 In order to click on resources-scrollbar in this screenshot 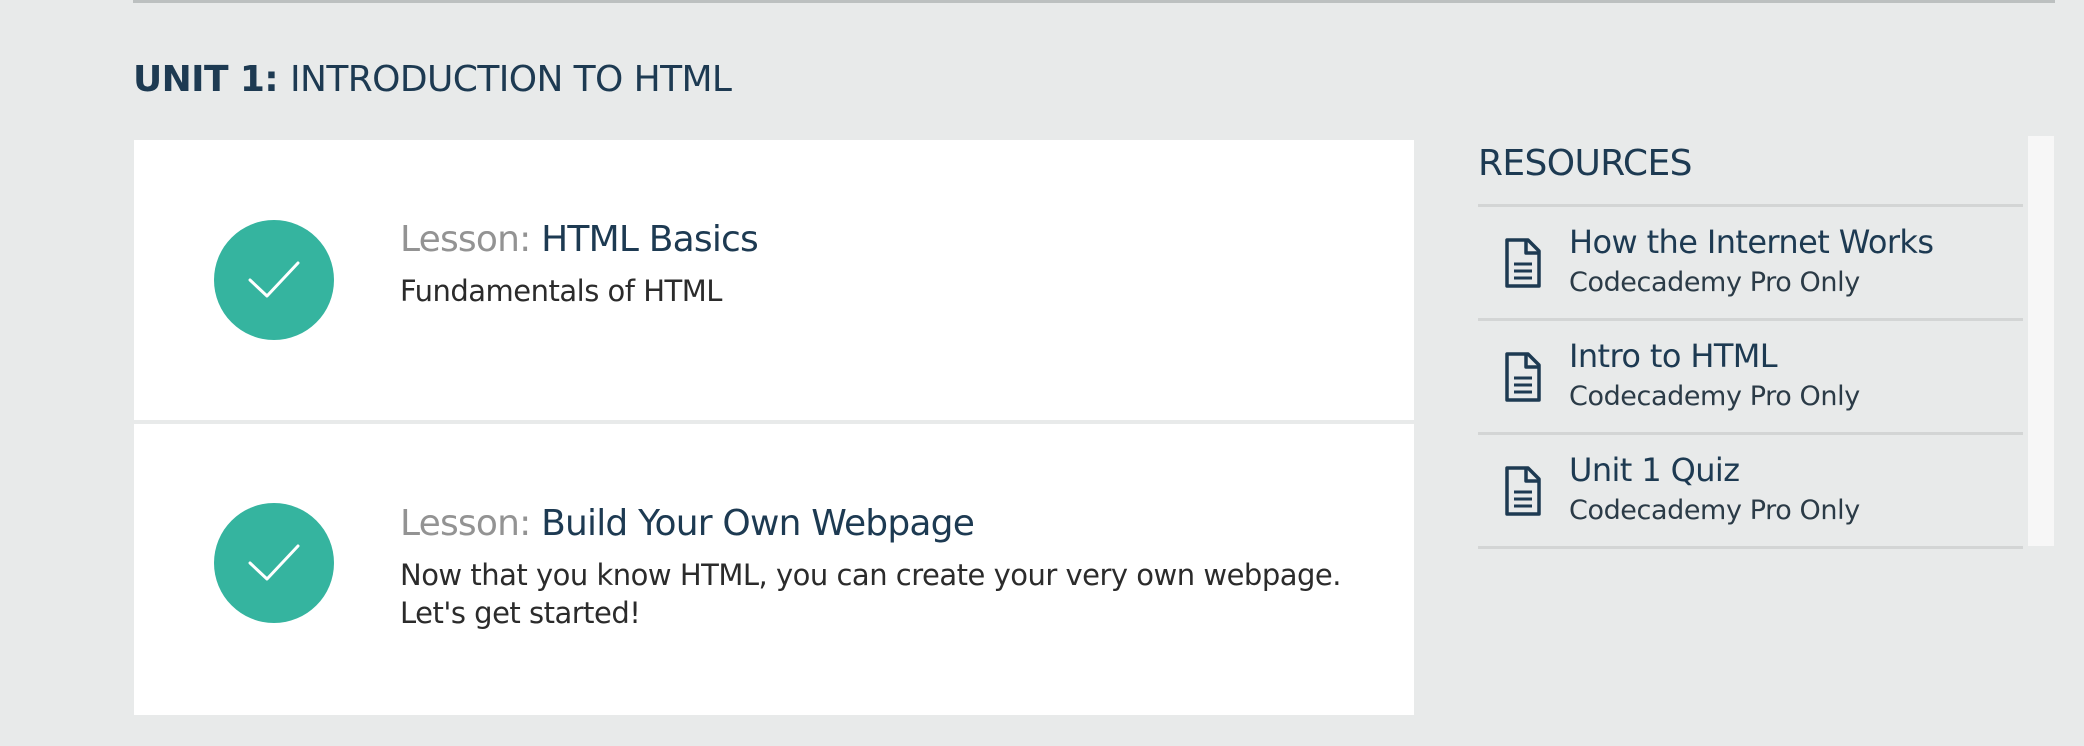, I will do `click(2041, 341)`.